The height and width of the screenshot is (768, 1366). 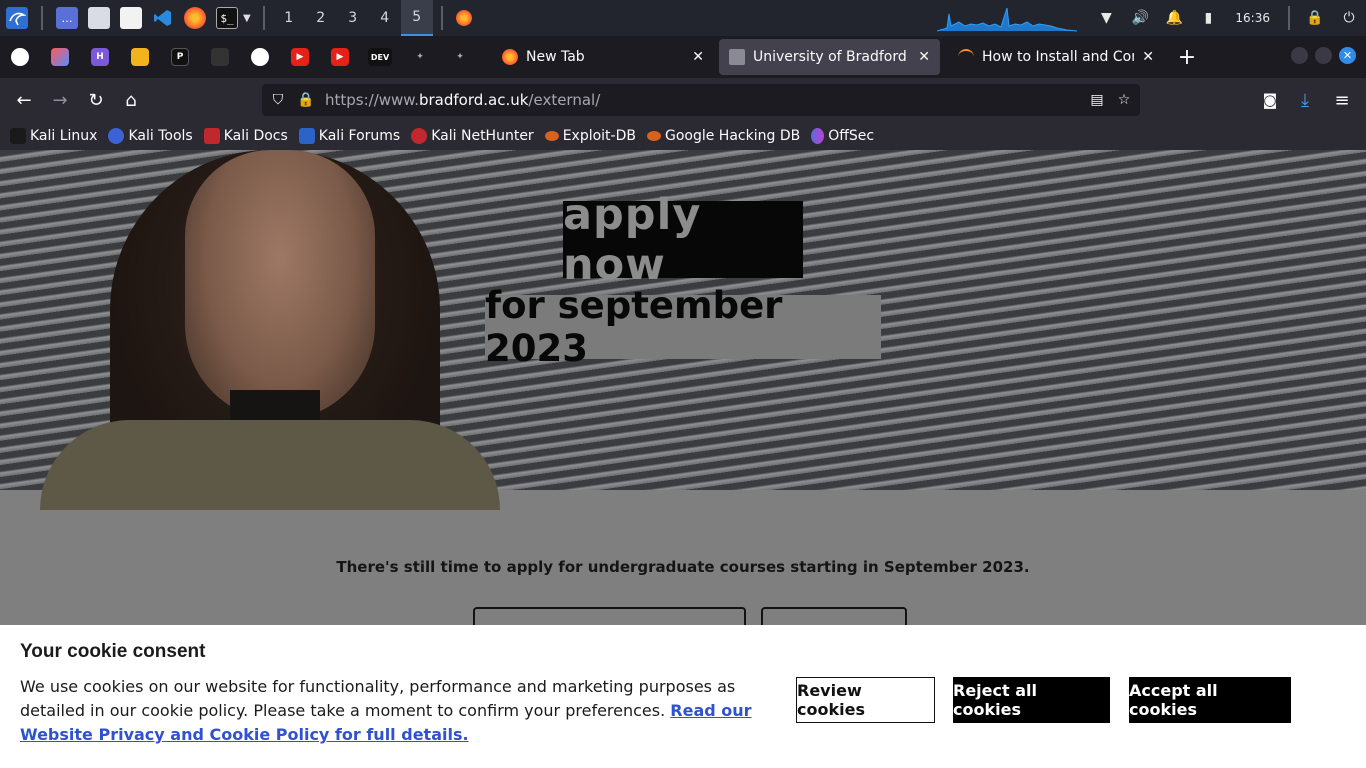 I want to click on tab-university-of-bradford: University of Bradford ✕, so click(x=829, y=57).